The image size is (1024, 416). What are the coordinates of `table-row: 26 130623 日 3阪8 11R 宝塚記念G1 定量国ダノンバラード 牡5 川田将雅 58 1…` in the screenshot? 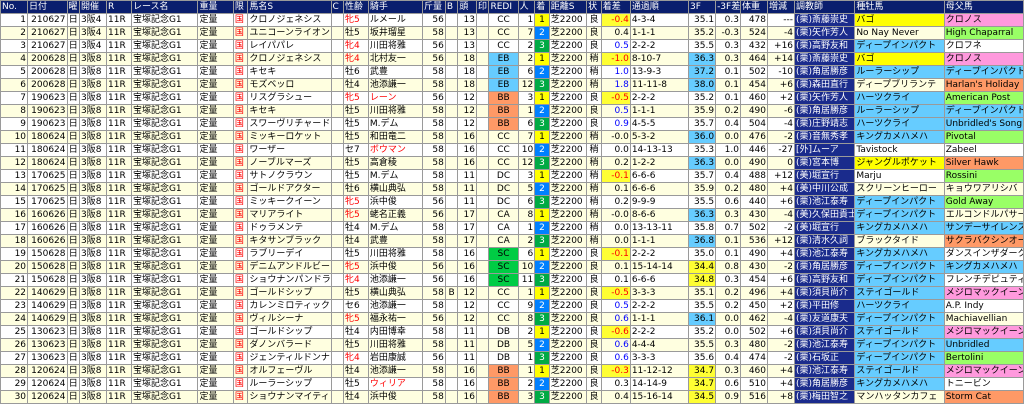 It's located at (512, 345).